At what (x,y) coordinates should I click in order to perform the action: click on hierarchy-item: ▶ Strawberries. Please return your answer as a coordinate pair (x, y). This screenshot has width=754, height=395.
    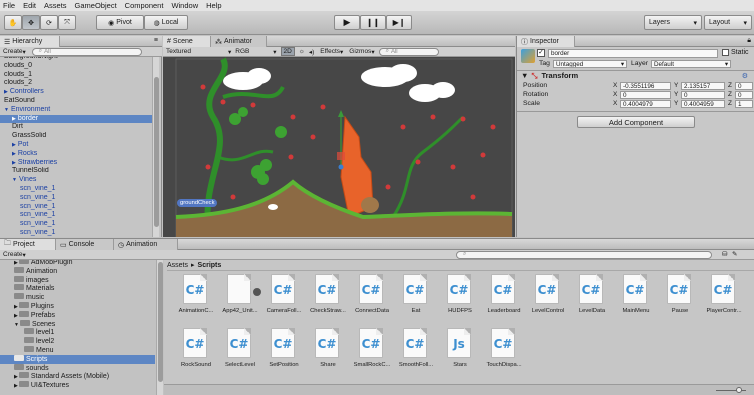
    Looking at the image, I should click on (76, 163).